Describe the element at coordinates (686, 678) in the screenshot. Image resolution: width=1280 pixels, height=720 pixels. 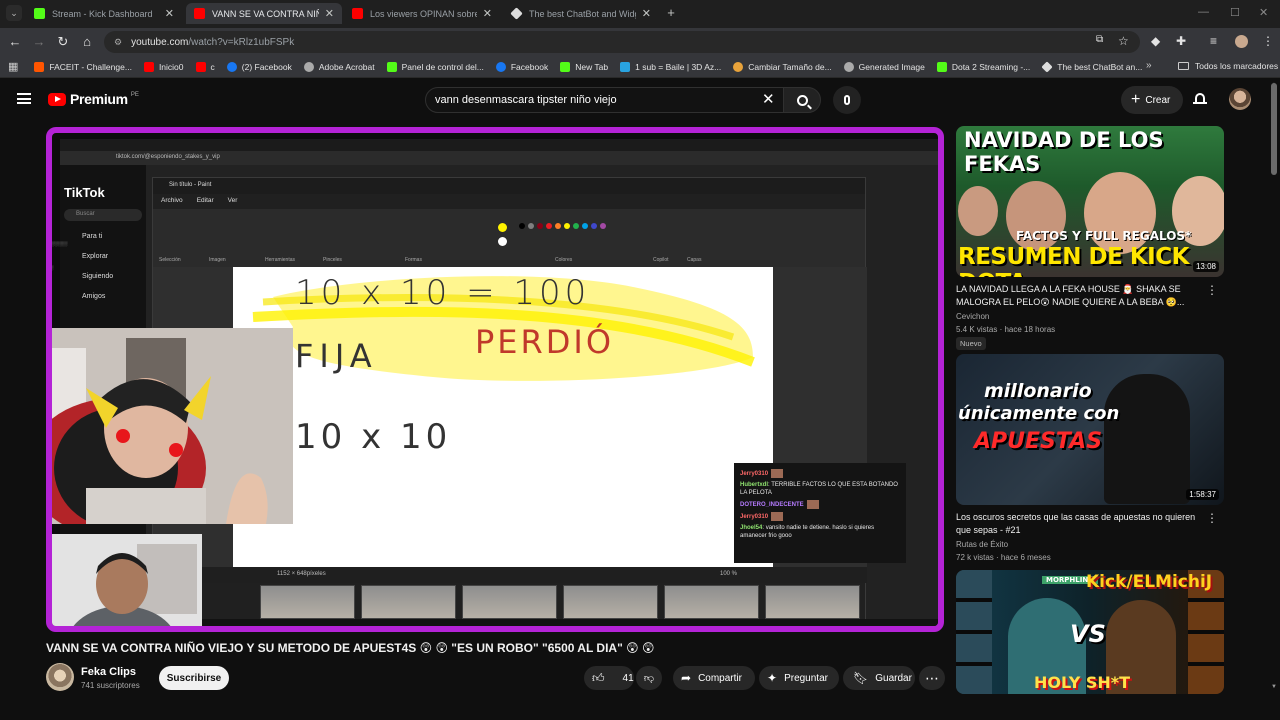
I see `share-arrow-icon: ➦` at that location.